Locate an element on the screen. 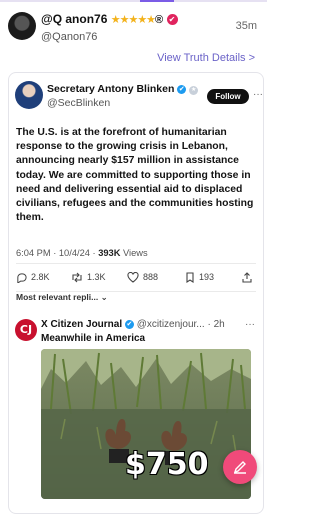 The image size is (320, 514). display-name: @Q anon76 ★★★★★® ✔ is located at coordinates (109, 19).